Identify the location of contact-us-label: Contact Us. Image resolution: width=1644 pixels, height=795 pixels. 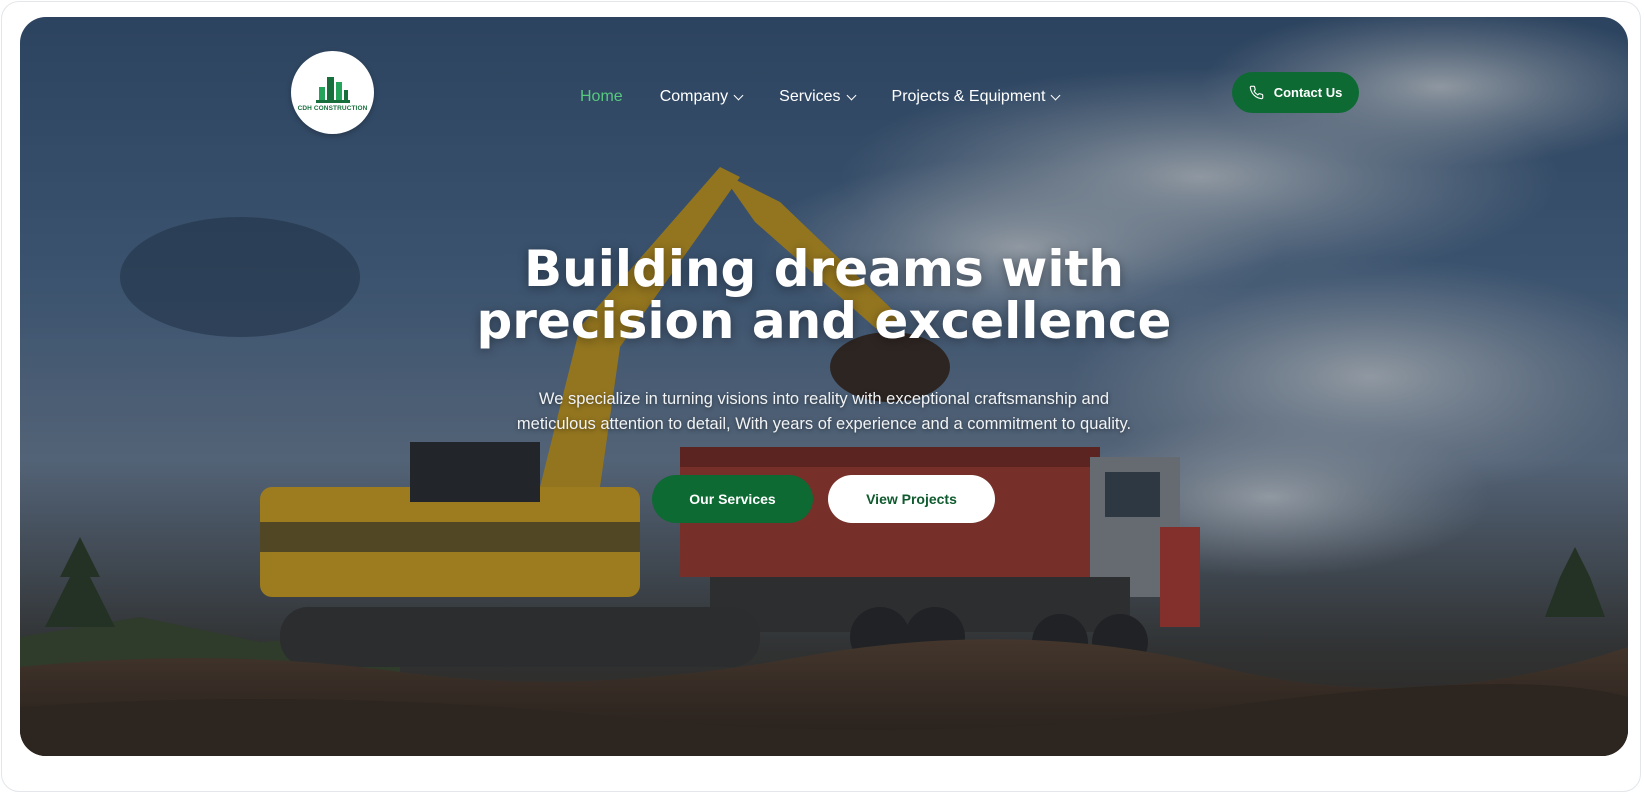
(1308, 92).